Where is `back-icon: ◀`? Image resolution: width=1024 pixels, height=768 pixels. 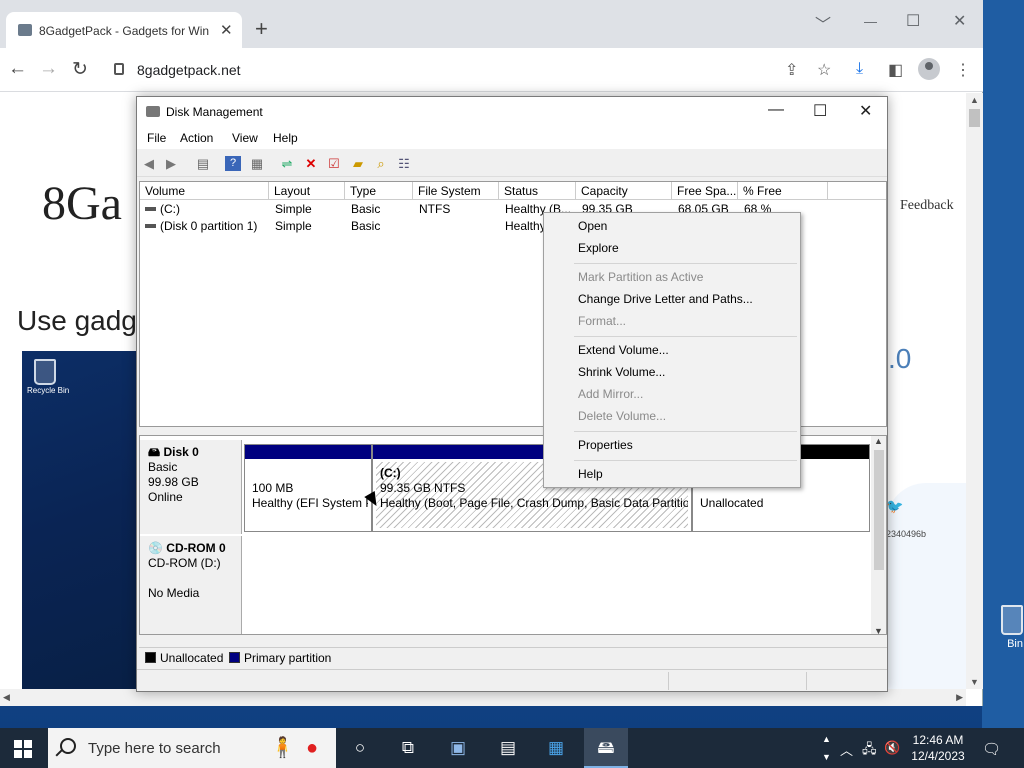
back-icon: ◀ is located at coordinates (149, 163).